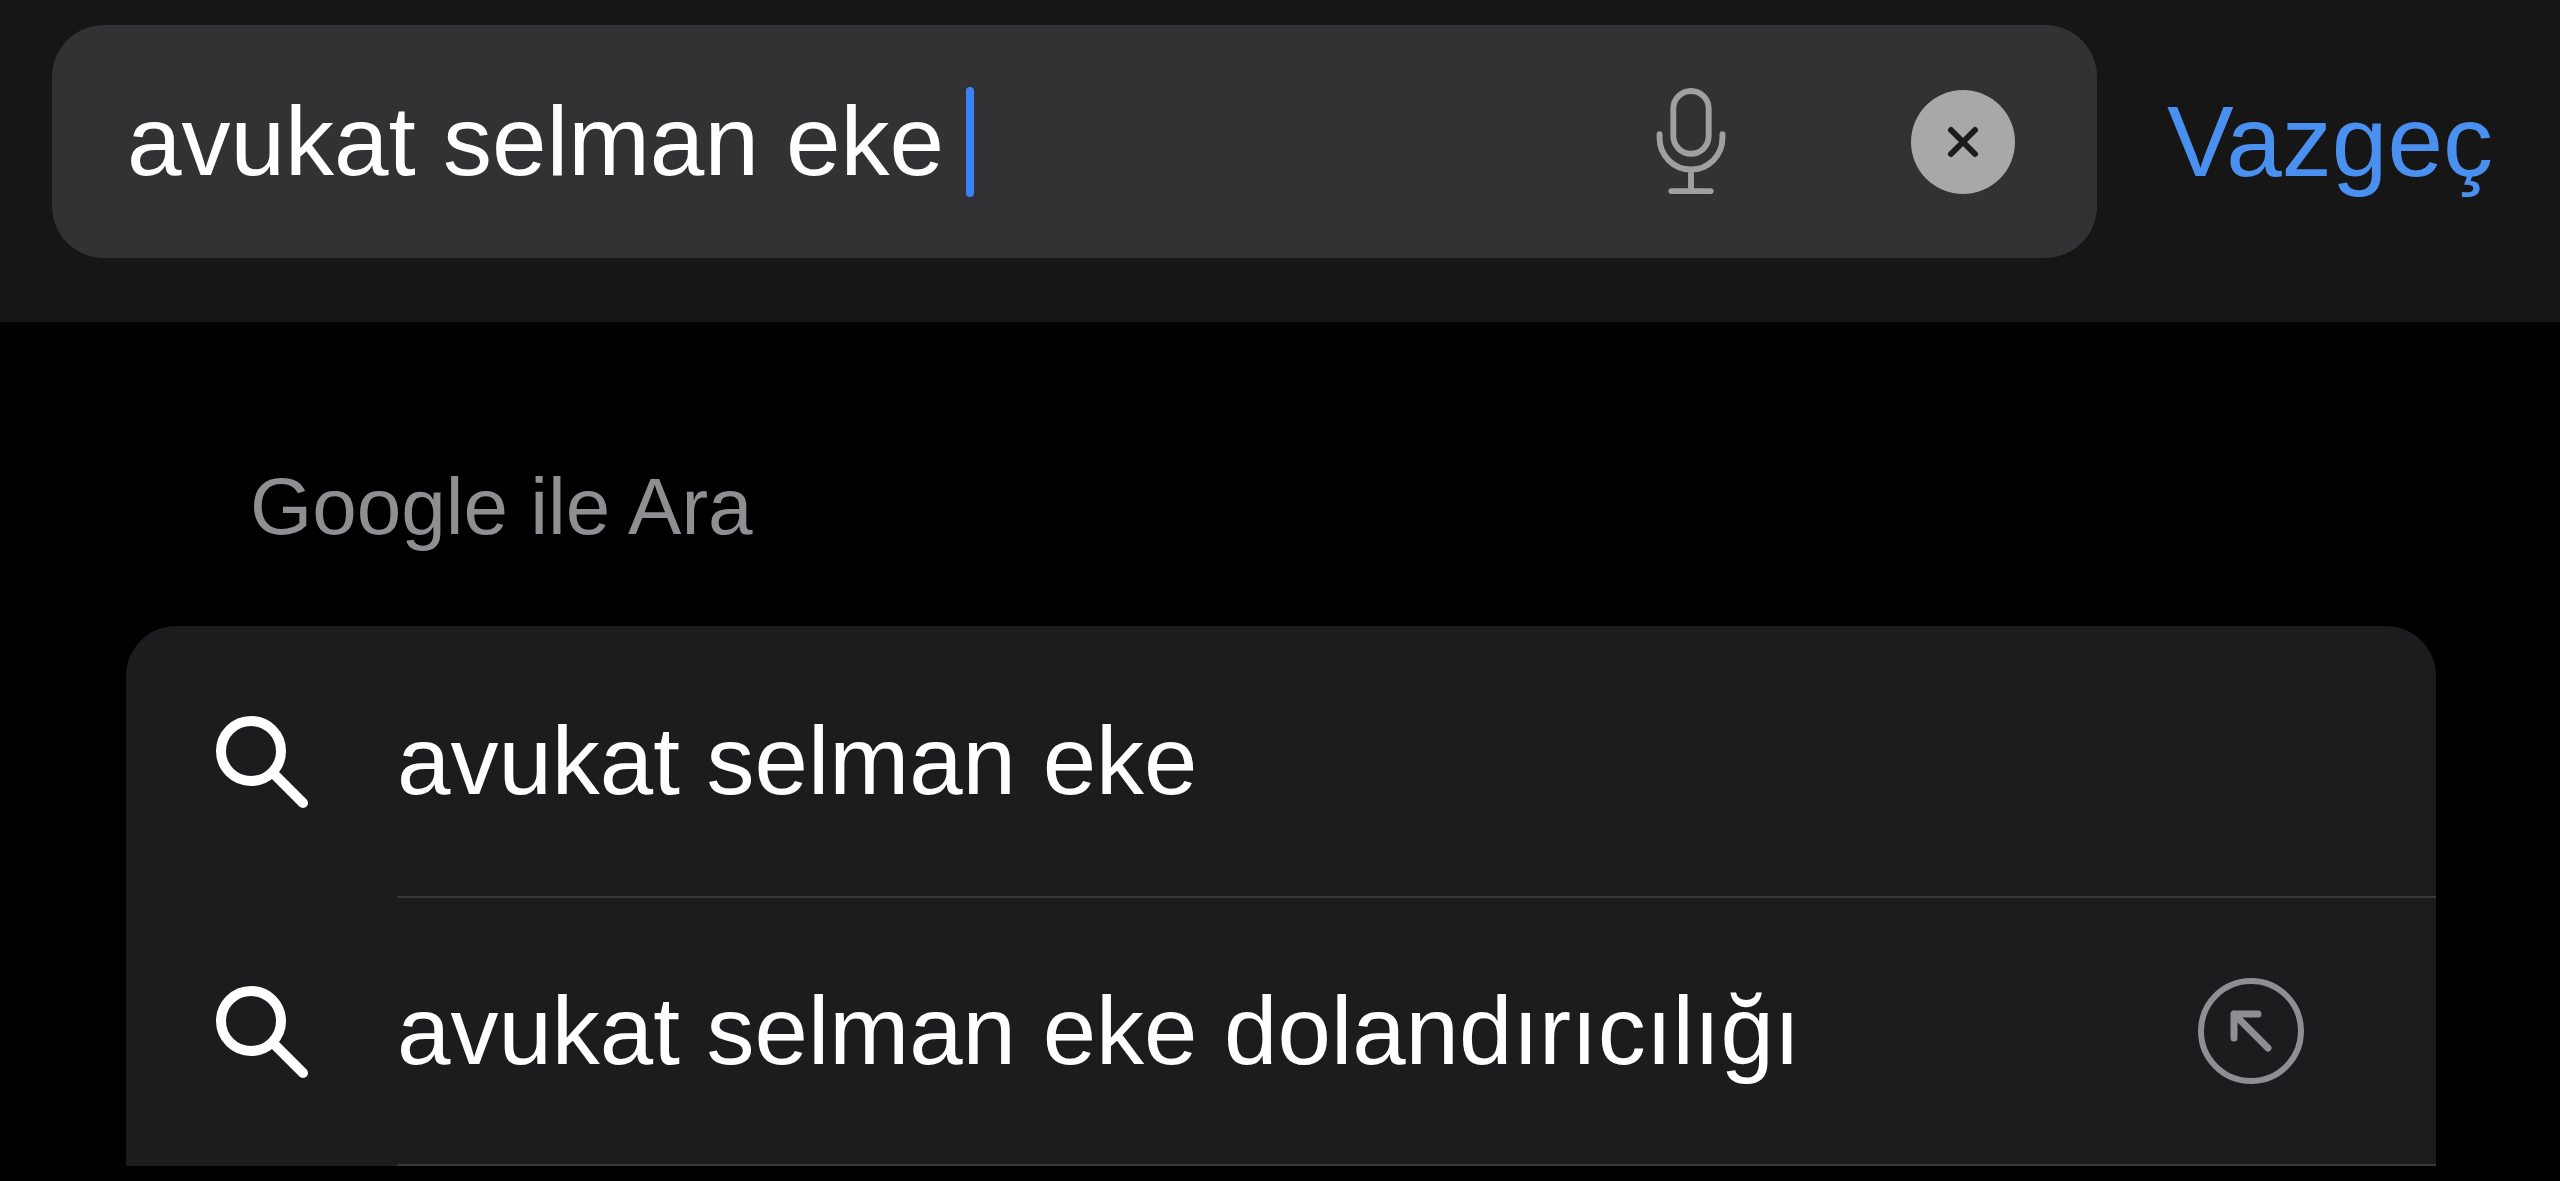  Describe the element at coordinates (536, 141) in the screenshot. I see `search-text: avukat selman eke` at that location.